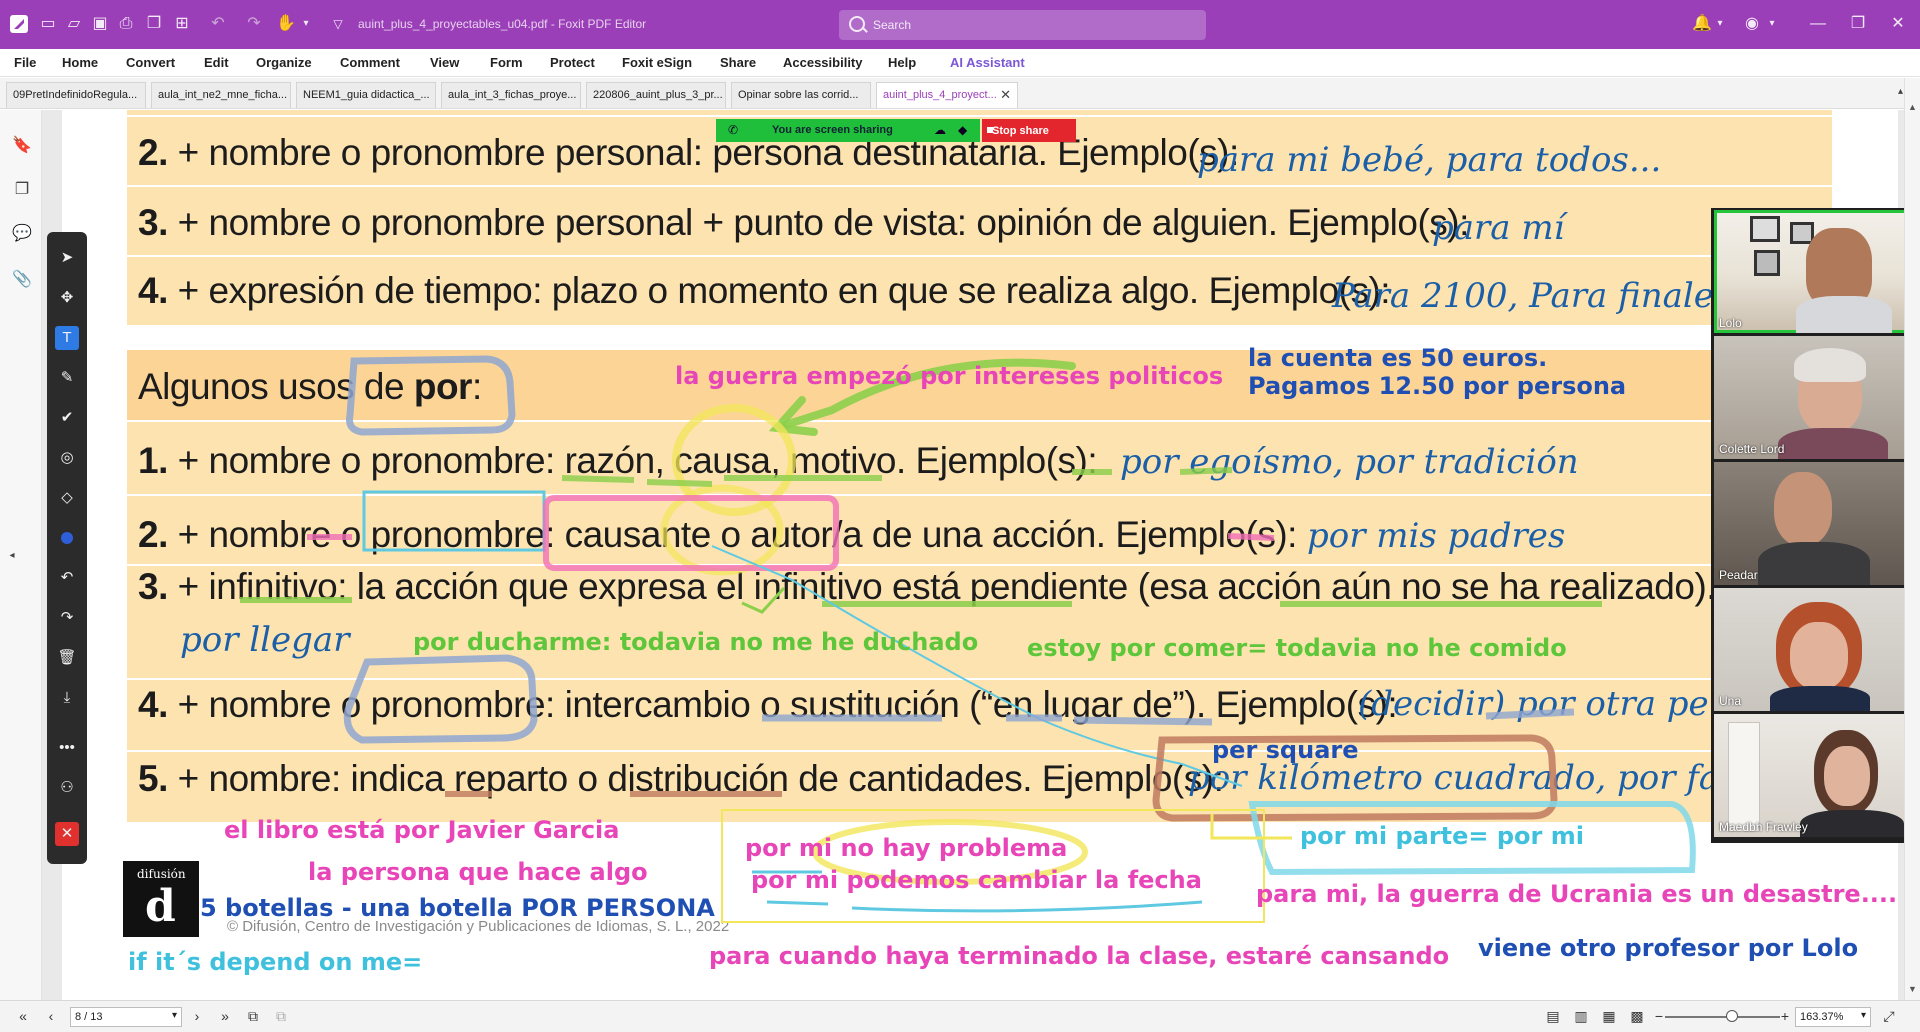 This screenshot has height=1032, width=1920. What do you see at coordinates (67, 458) in the screenshot?
I see `stamp-icon: ◎` at bounding box center [67, 458].